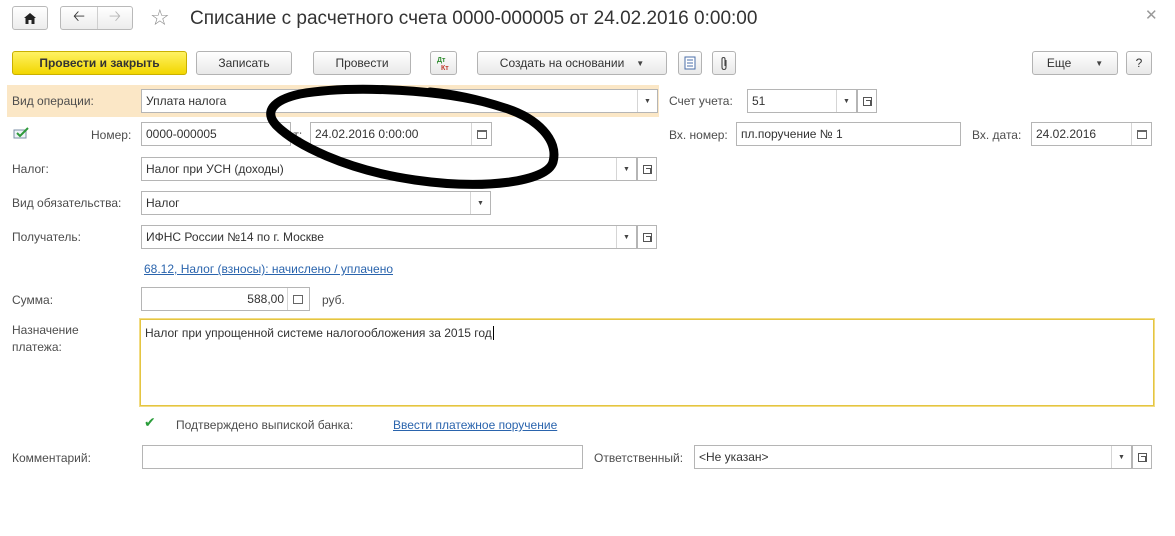 Image resolution: width=1175 pixels, height=536 pixels. I want to click on report-button, so click(690, 63).